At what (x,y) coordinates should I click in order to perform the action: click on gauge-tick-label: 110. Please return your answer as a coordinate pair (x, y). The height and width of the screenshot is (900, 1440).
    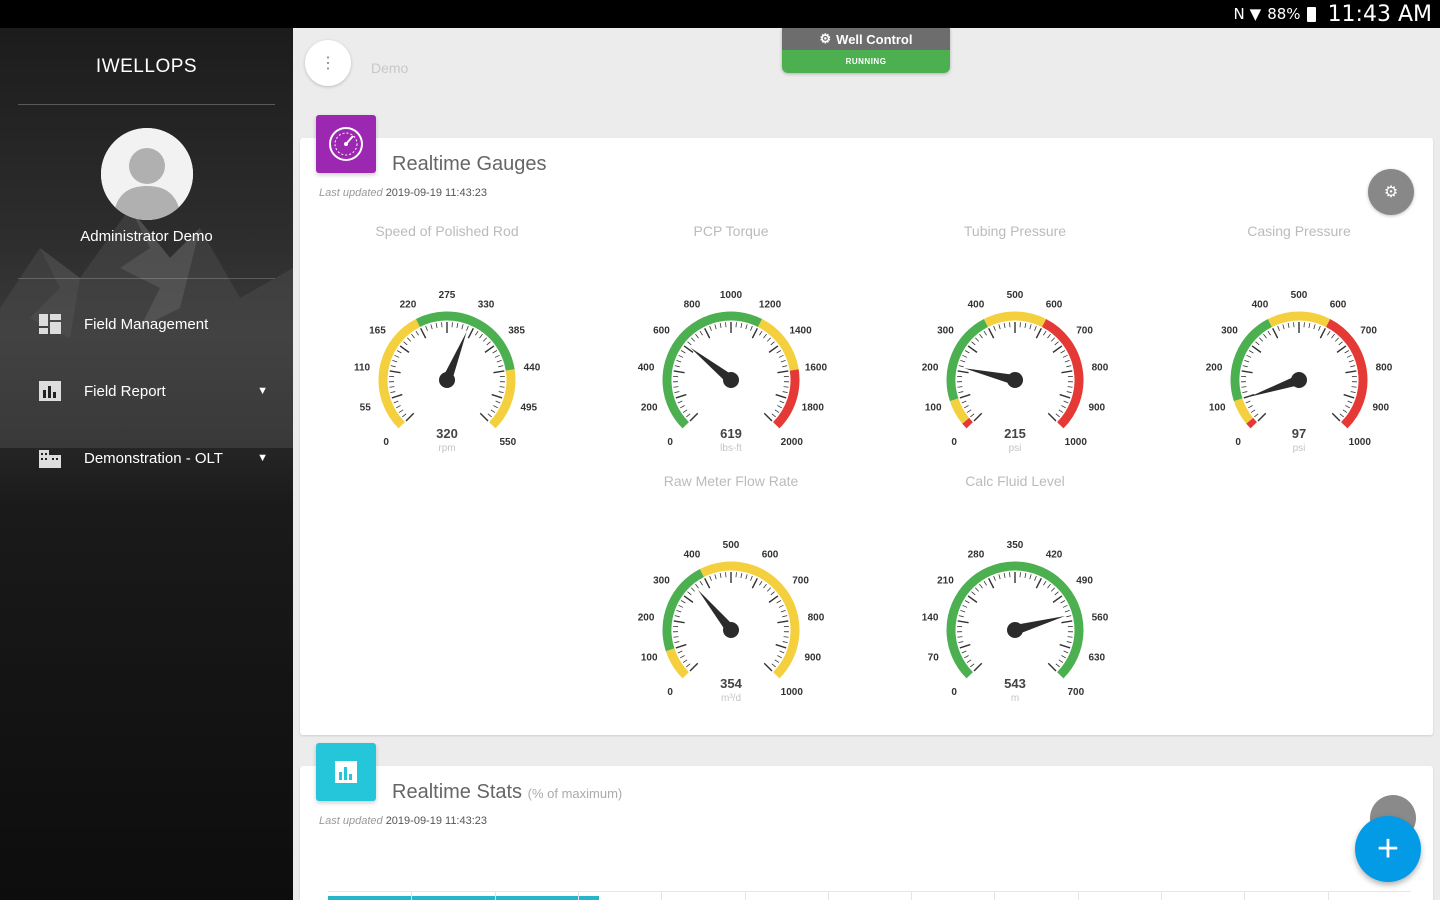
    Looking at the image, I should click on (362, 368).